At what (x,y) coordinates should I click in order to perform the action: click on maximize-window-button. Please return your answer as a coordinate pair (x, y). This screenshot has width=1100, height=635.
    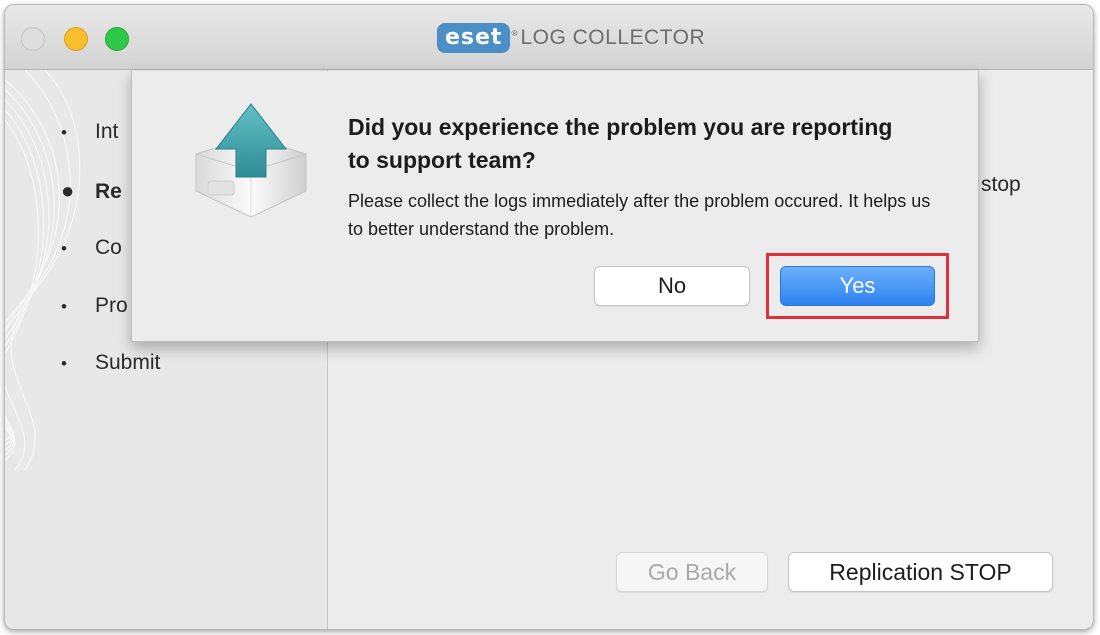
    Looking at the image, I should click on (117, 39).